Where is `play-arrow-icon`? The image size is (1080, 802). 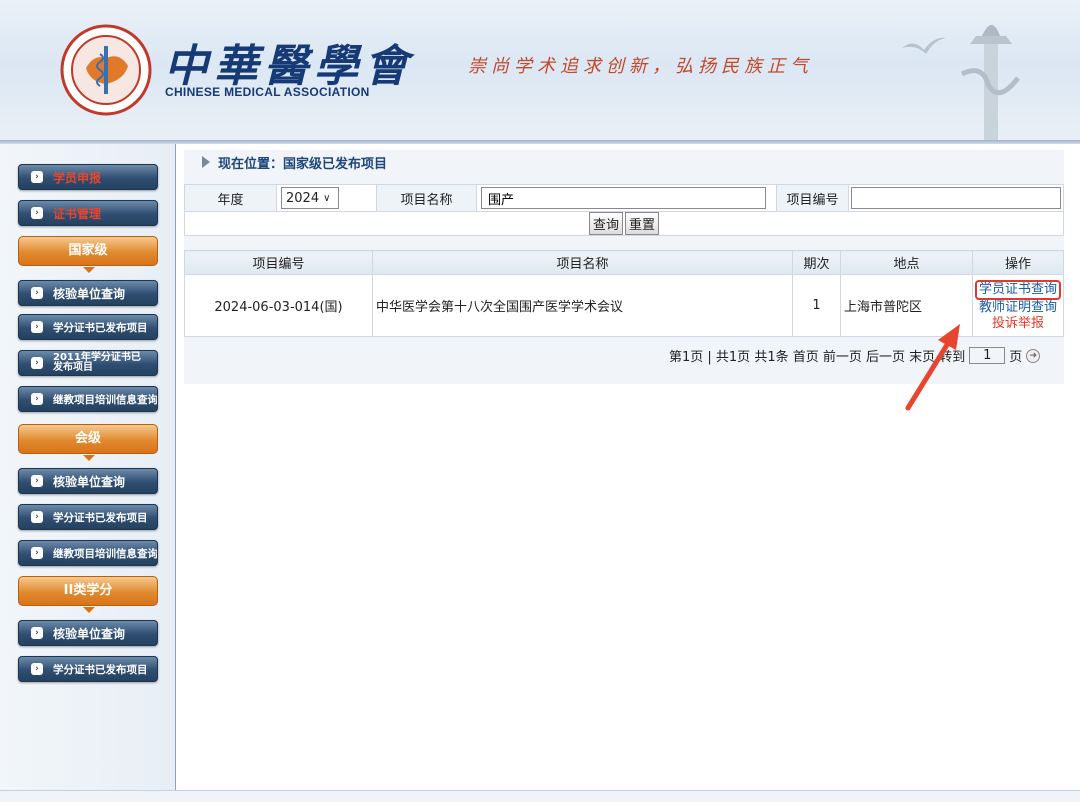
play-arrow-icon is located at coordinates (206, 162).